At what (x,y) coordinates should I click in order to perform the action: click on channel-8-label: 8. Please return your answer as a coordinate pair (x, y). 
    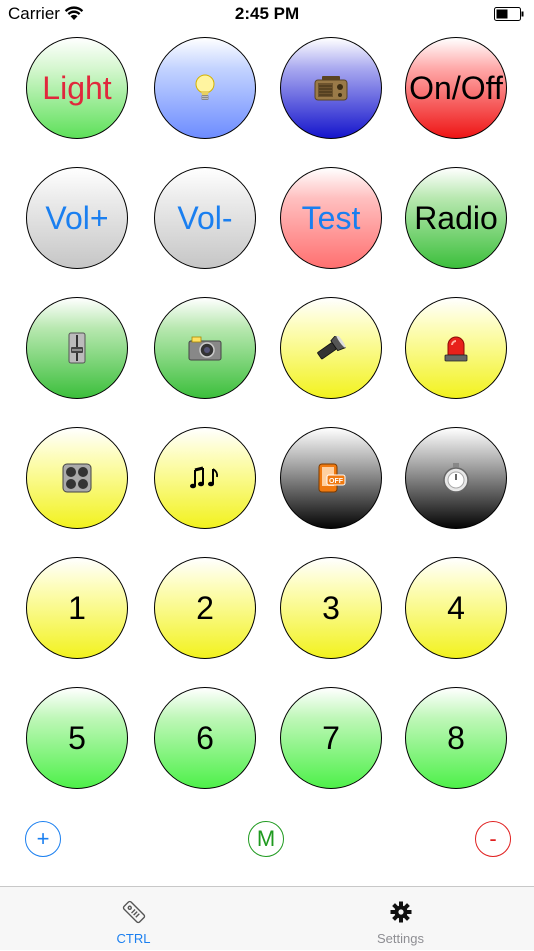
    Looking at the image, I should click on (456, 737).